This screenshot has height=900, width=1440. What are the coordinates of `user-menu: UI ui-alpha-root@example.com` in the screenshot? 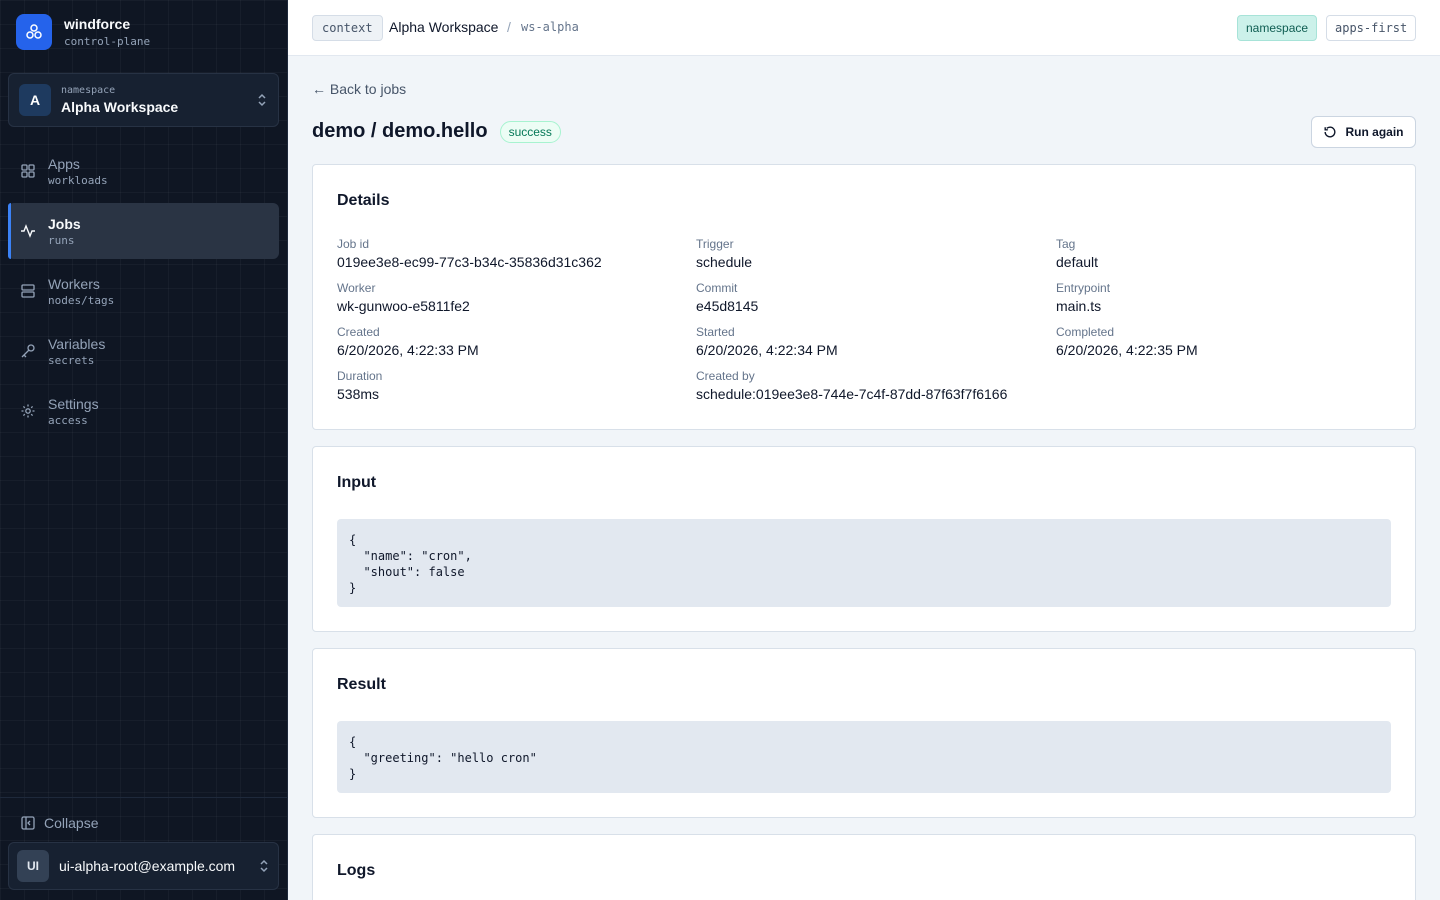 It's located at (143, 866).